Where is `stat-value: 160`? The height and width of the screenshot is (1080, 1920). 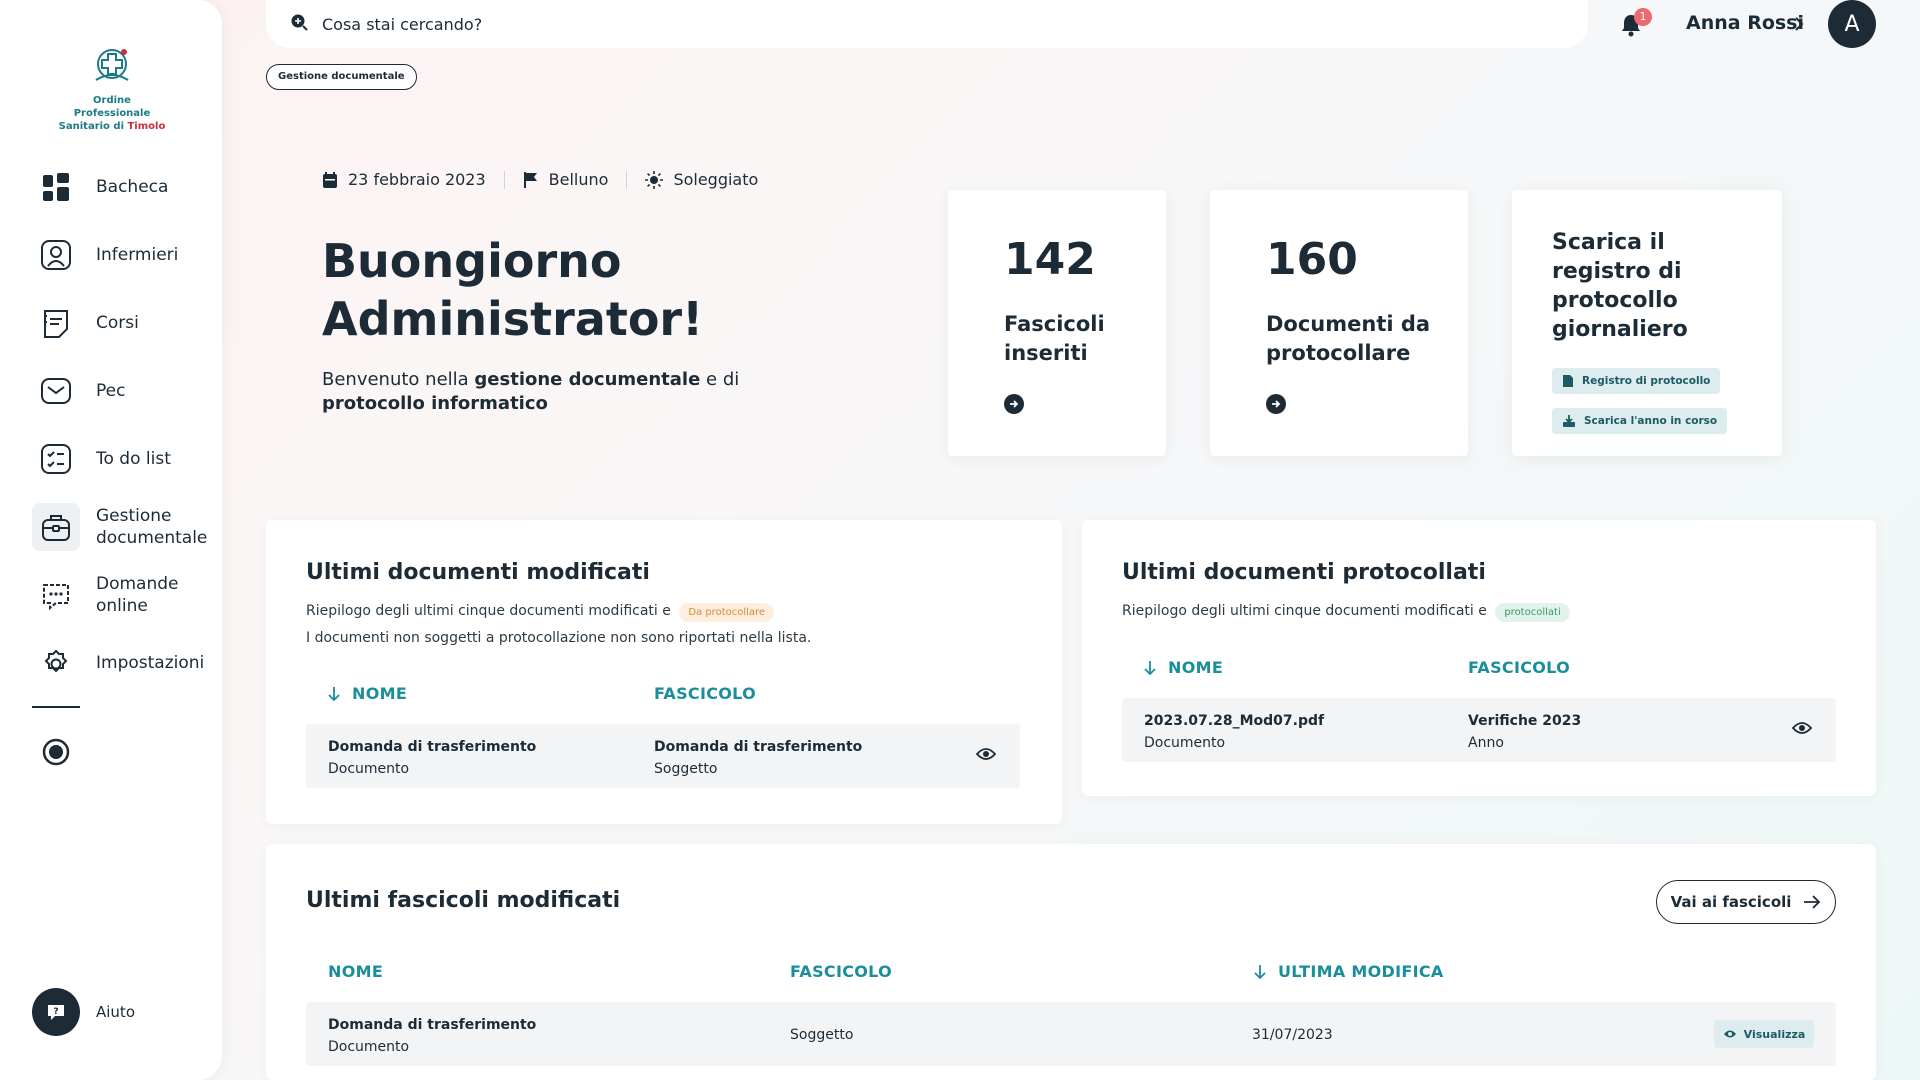
stat-value: 160 is located at coordinates (1312, 259).